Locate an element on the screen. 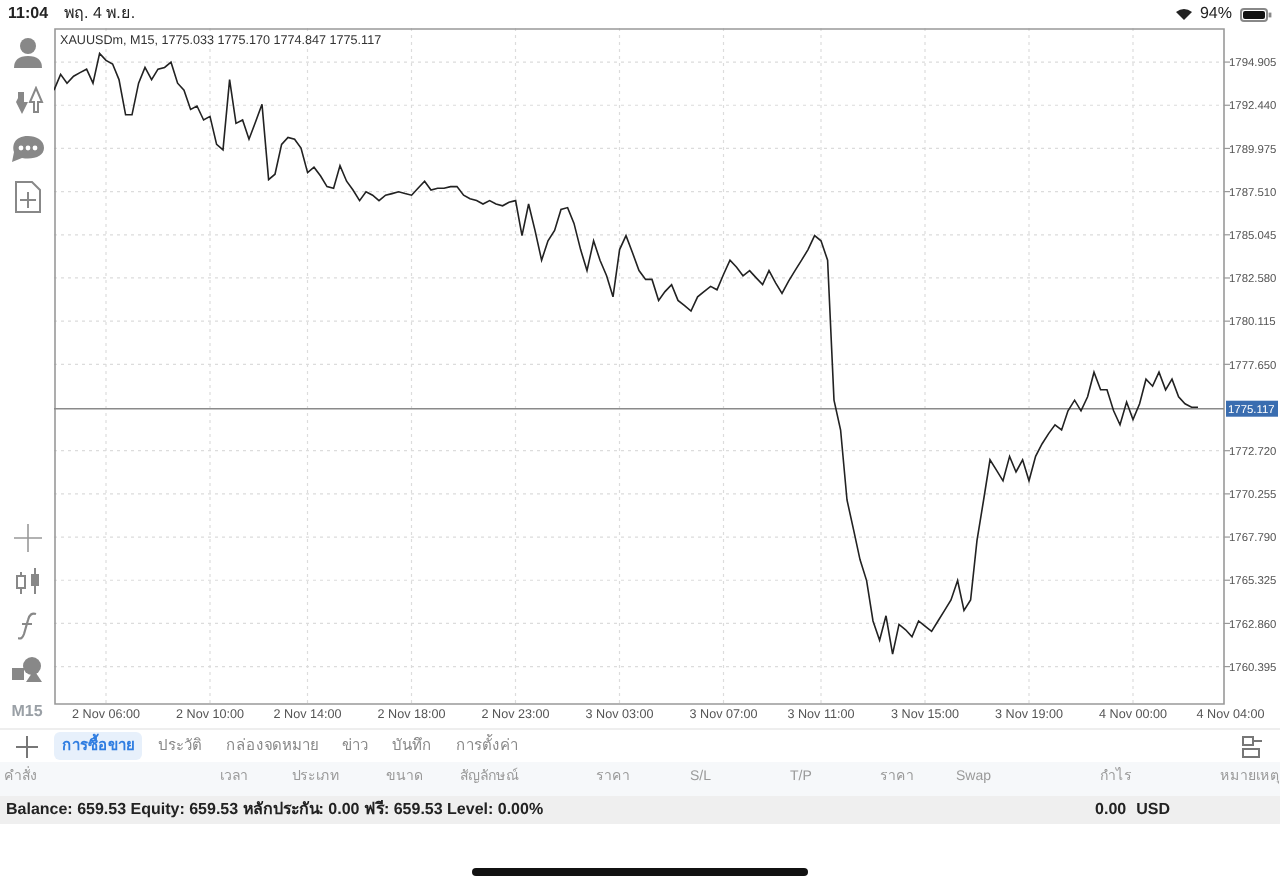 The height and width of the screenshot is (894, 1280). status-date: พฤ. 4 พ.ย. is located at coordinates (100, 14).